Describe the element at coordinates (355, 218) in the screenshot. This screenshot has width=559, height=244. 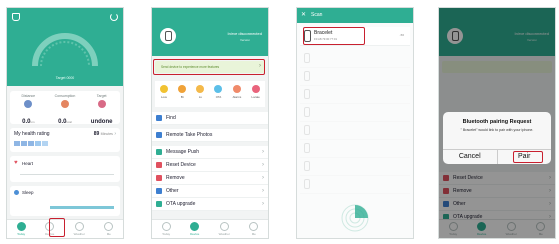
I see `radar-scan-icon` at that location.